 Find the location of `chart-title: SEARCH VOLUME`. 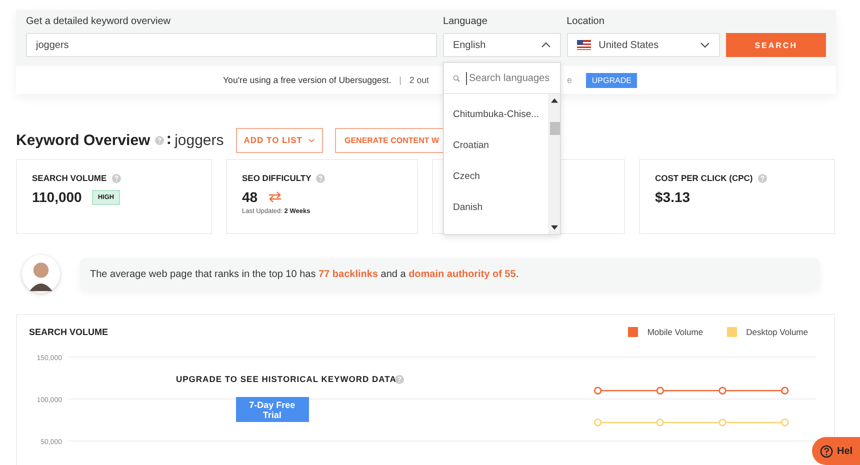

chart-title: SEARCH VOLUME is located at coordinates (68, 332).